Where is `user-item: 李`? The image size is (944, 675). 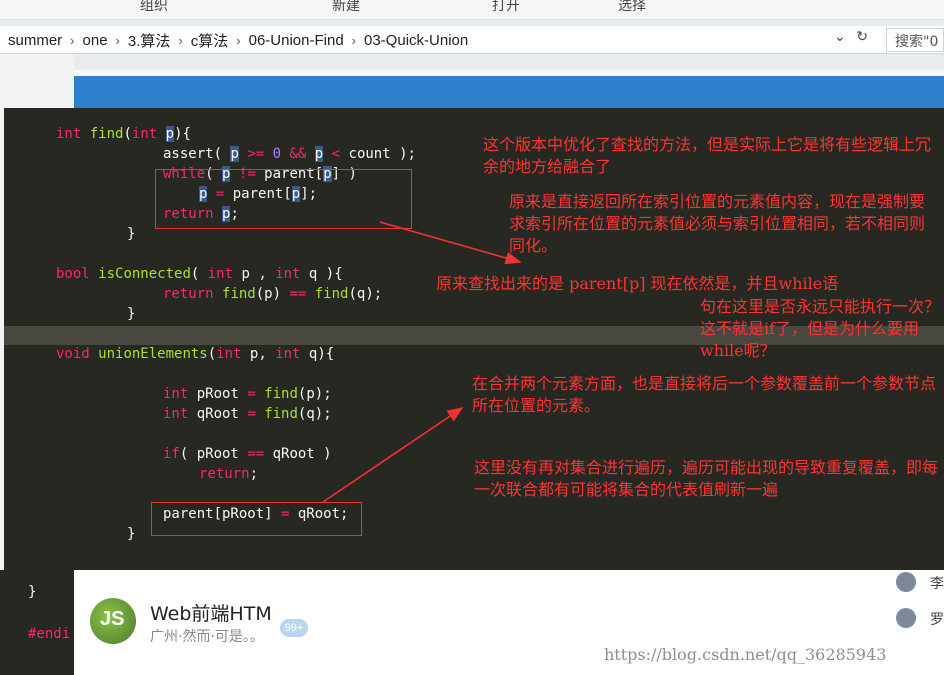 user-item: 李 is located at coordinates (920, 584).